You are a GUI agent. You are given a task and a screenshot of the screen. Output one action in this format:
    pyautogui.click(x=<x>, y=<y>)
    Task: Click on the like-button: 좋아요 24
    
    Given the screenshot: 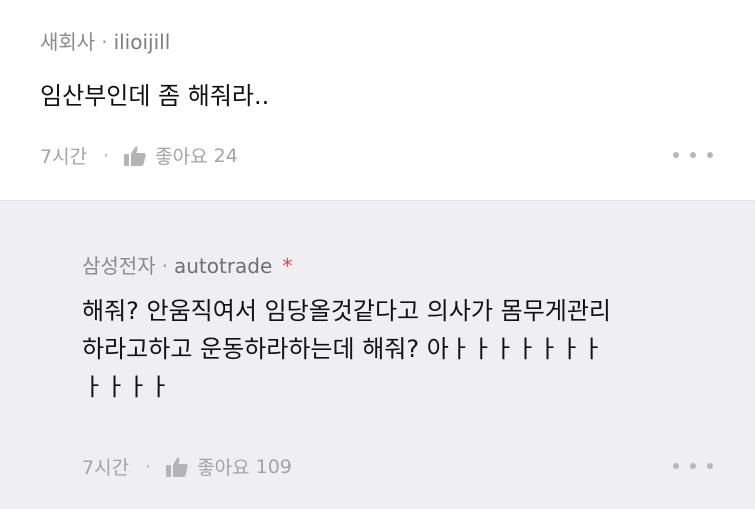 What is the action you would take?
    pyautogui.click(x=180, y=155)
    